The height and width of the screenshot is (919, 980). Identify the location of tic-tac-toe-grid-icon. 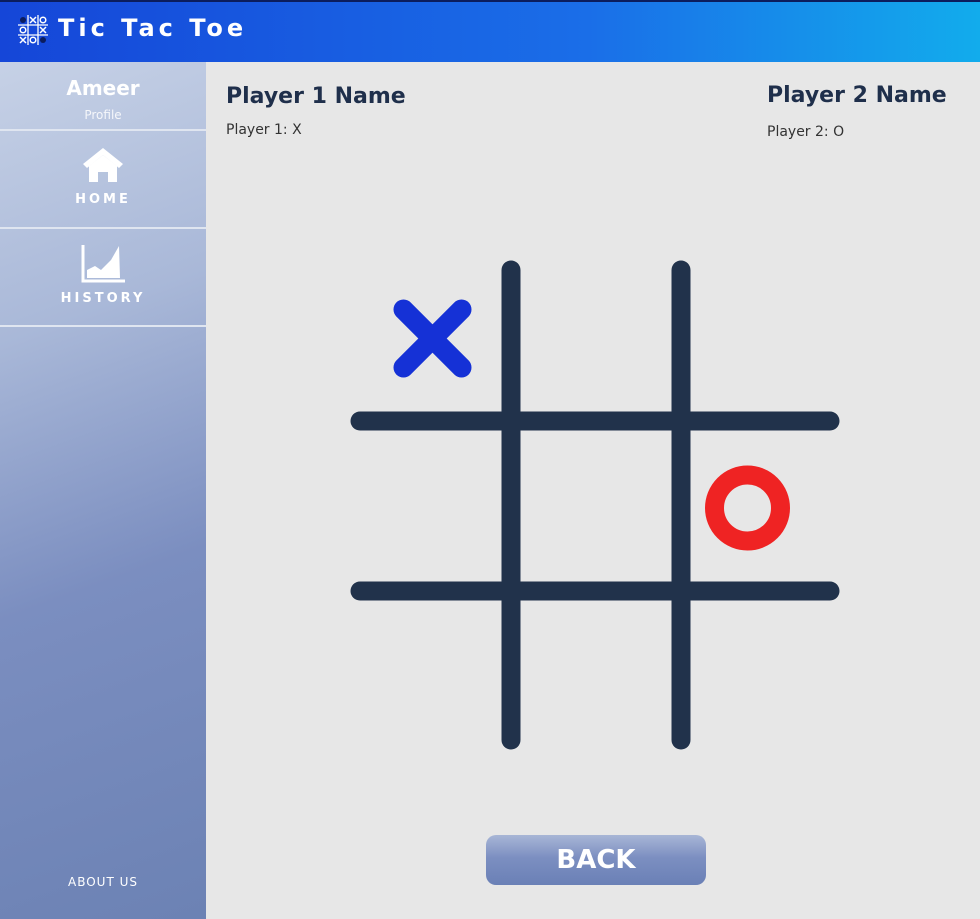
(33, 30).